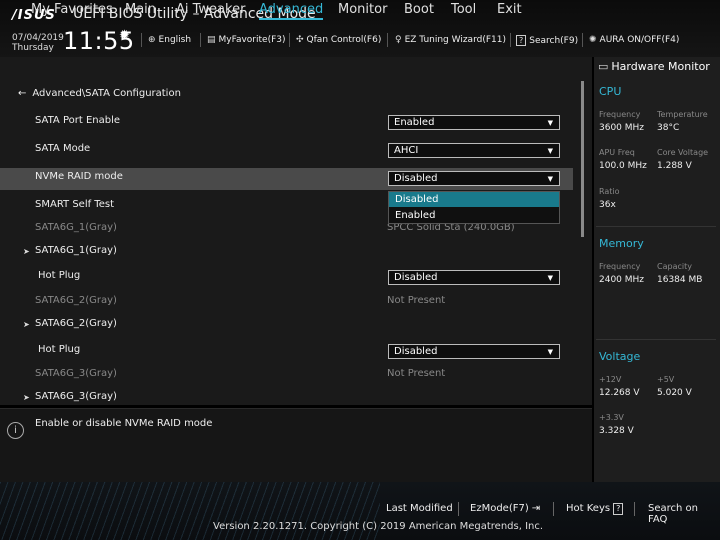 The image size is (720, 540). What do you see at coordinates (33, 48) in the screenshot?
I see `day-display: Thursday` at bounding box center [33, 48].